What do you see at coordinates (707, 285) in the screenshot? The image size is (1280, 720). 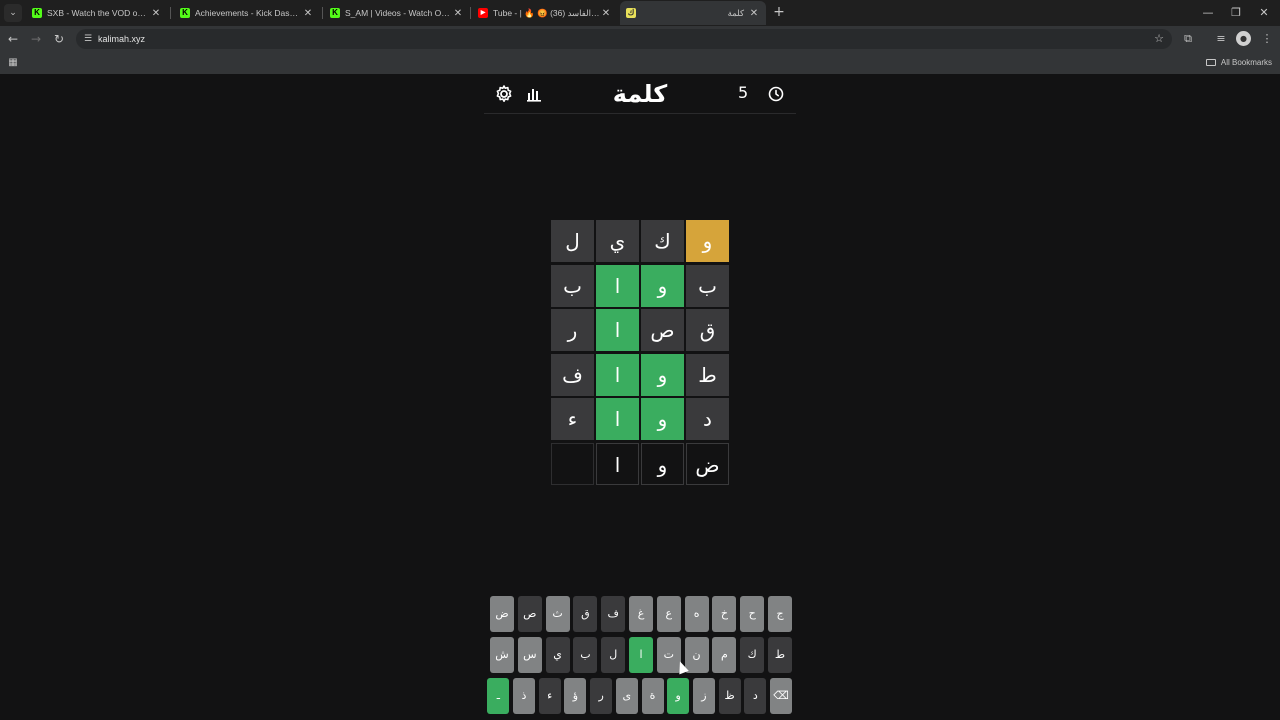 I see `board-tile: ب` at bounding box center [707, 285].